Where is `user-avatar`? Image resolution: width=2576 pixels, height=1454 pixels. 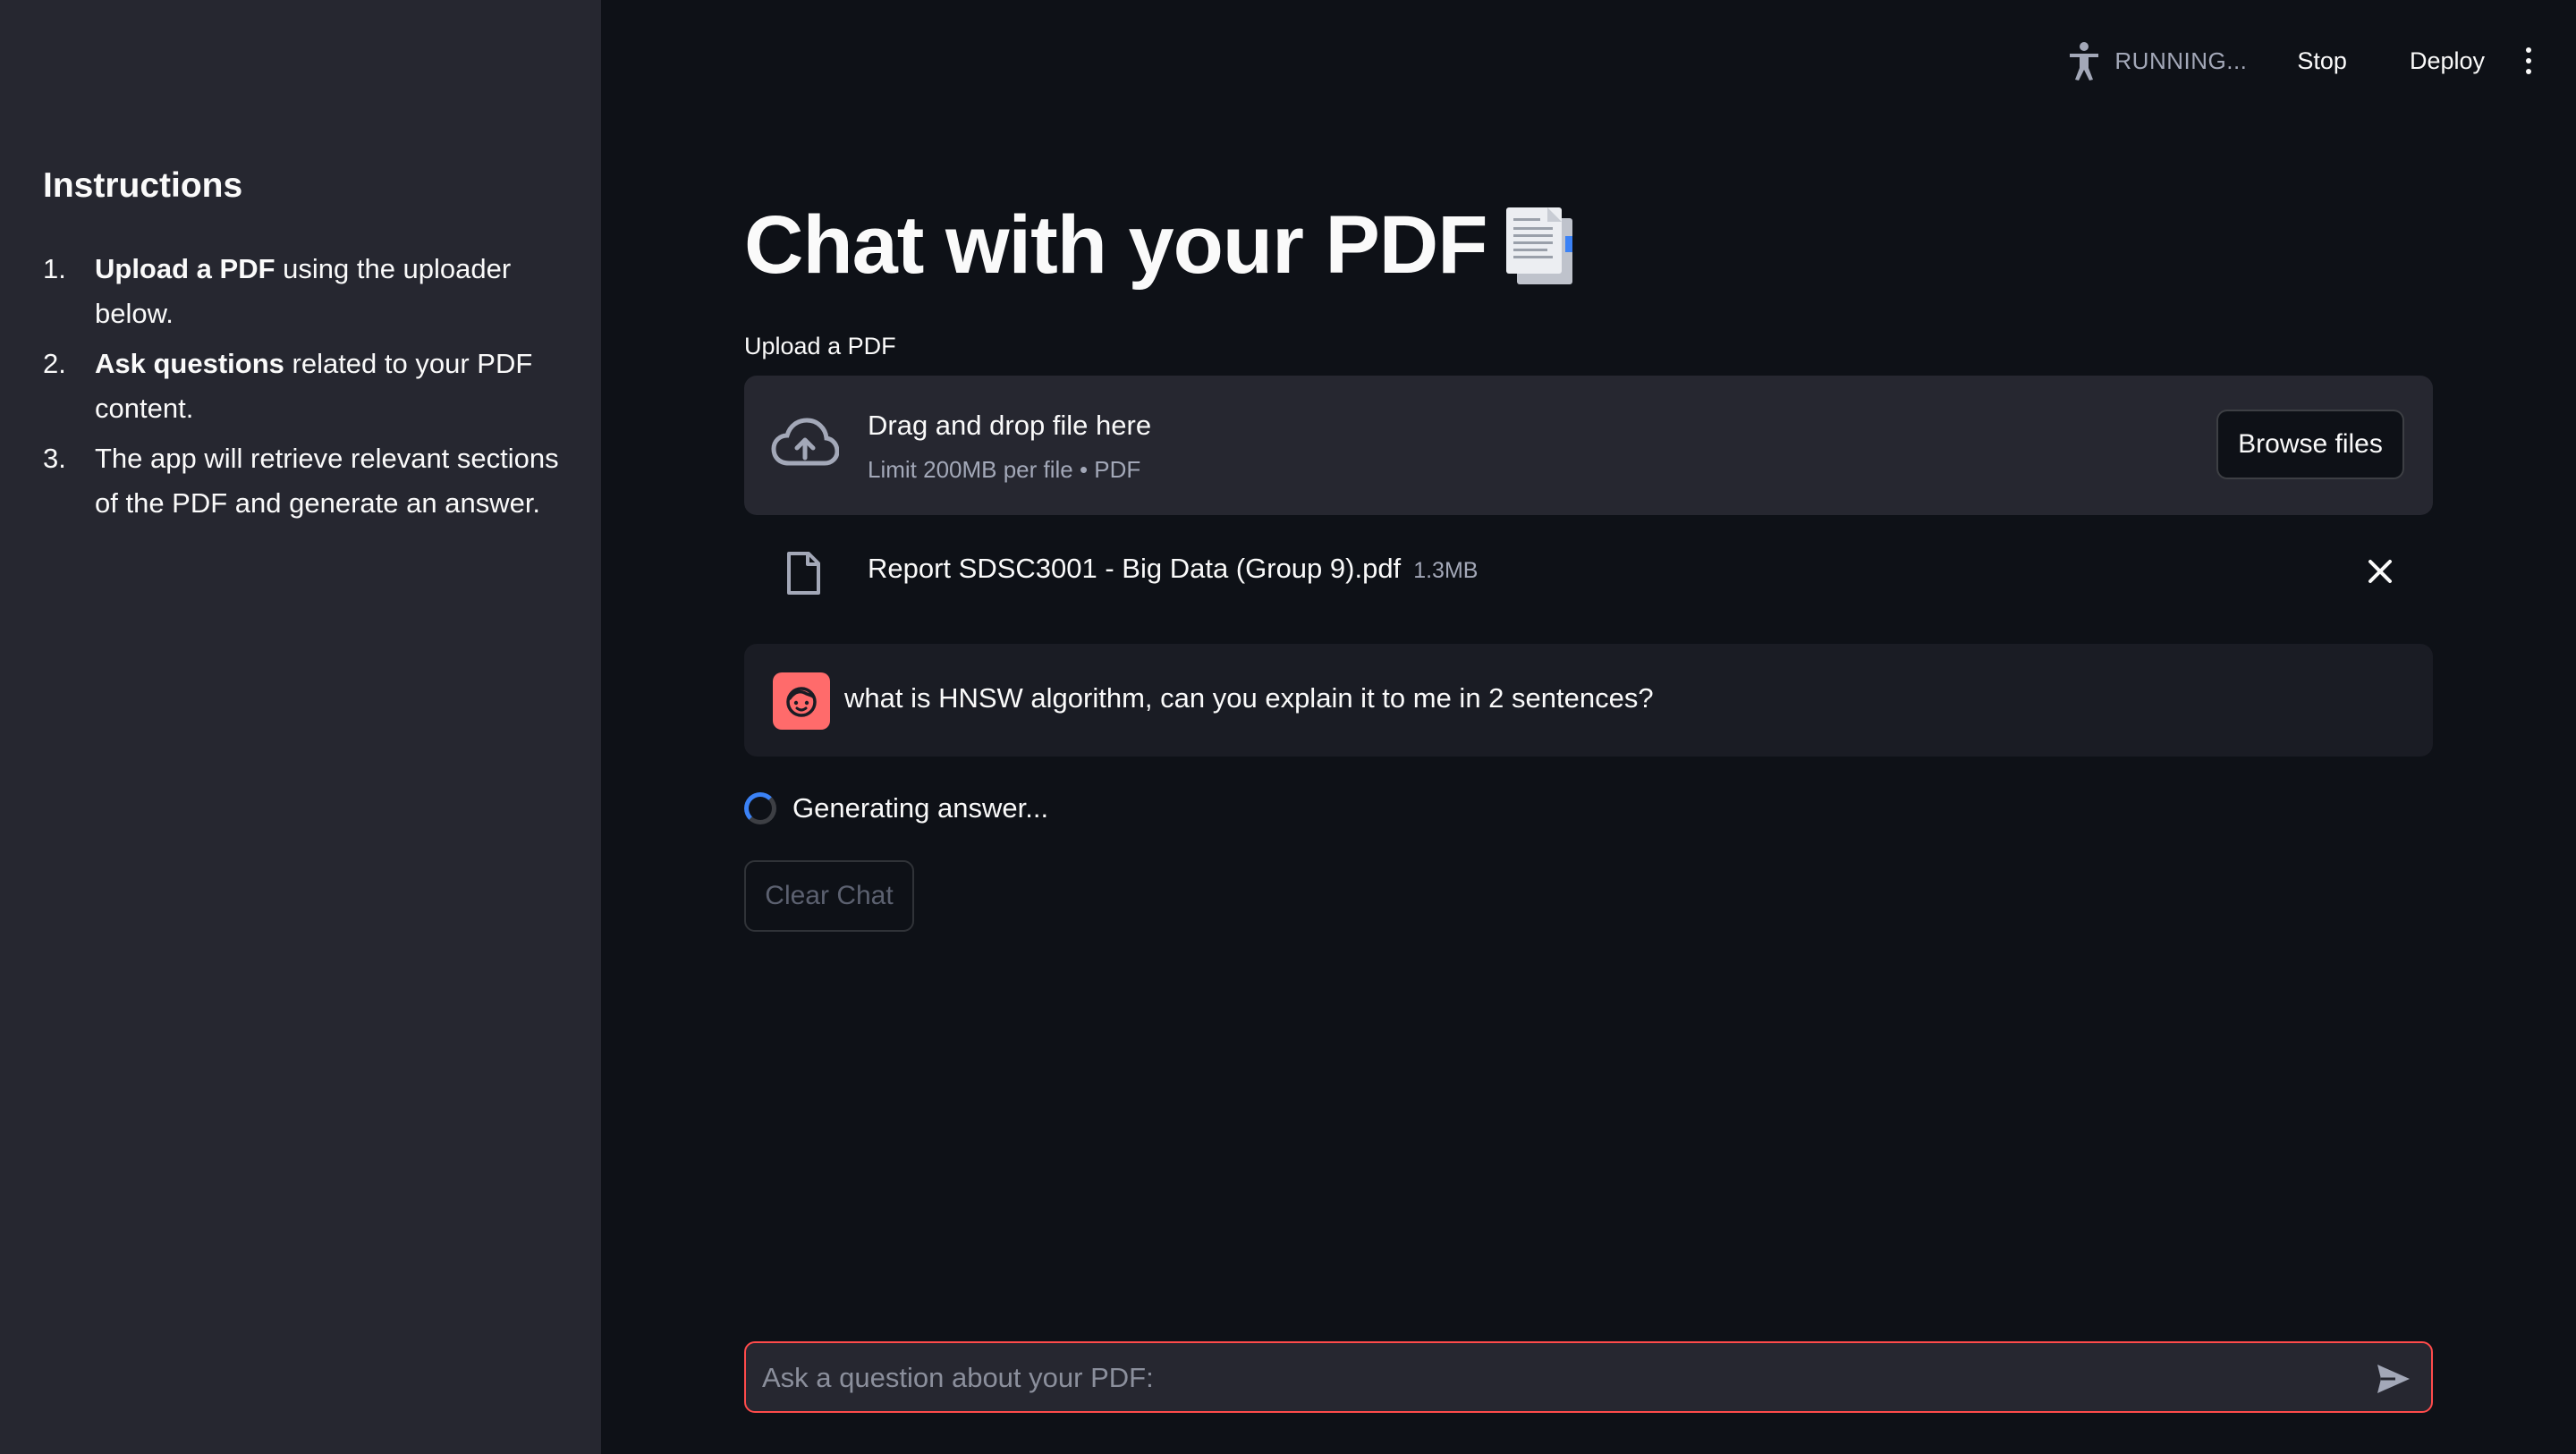
user-avatar is located at coordinates (801, 701).